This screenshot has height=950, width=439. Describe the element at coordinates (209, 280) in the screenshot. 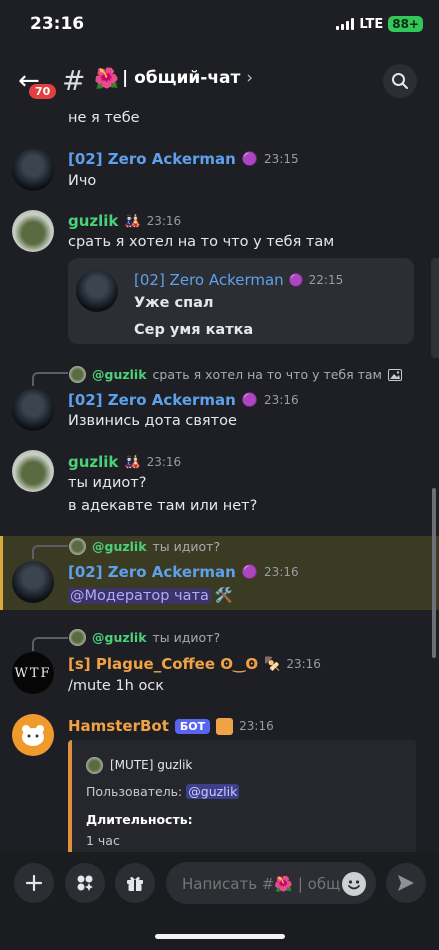

I see `embed-author: [02] Zero Ackerman` at that location.